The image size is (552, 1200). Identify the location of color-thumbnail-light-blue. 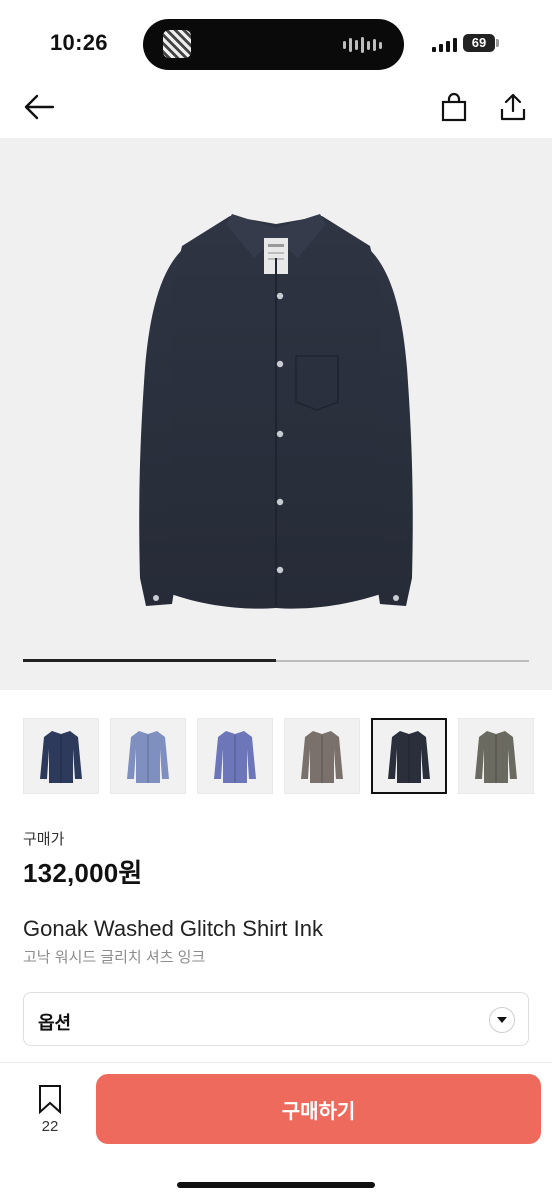
(148, 756).